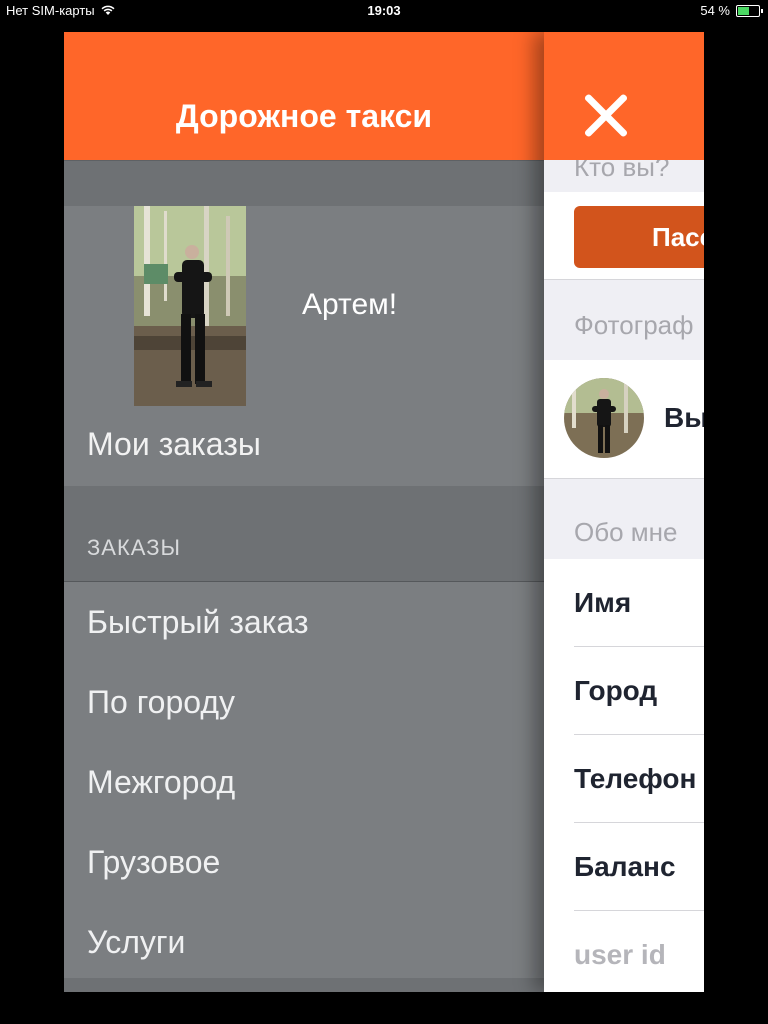 The image size is (768, 1024). What do you see at coordinates (304, 115) in the screenshot?
I see `app-title: Дорожное такси` at bounding box center [304, 115].